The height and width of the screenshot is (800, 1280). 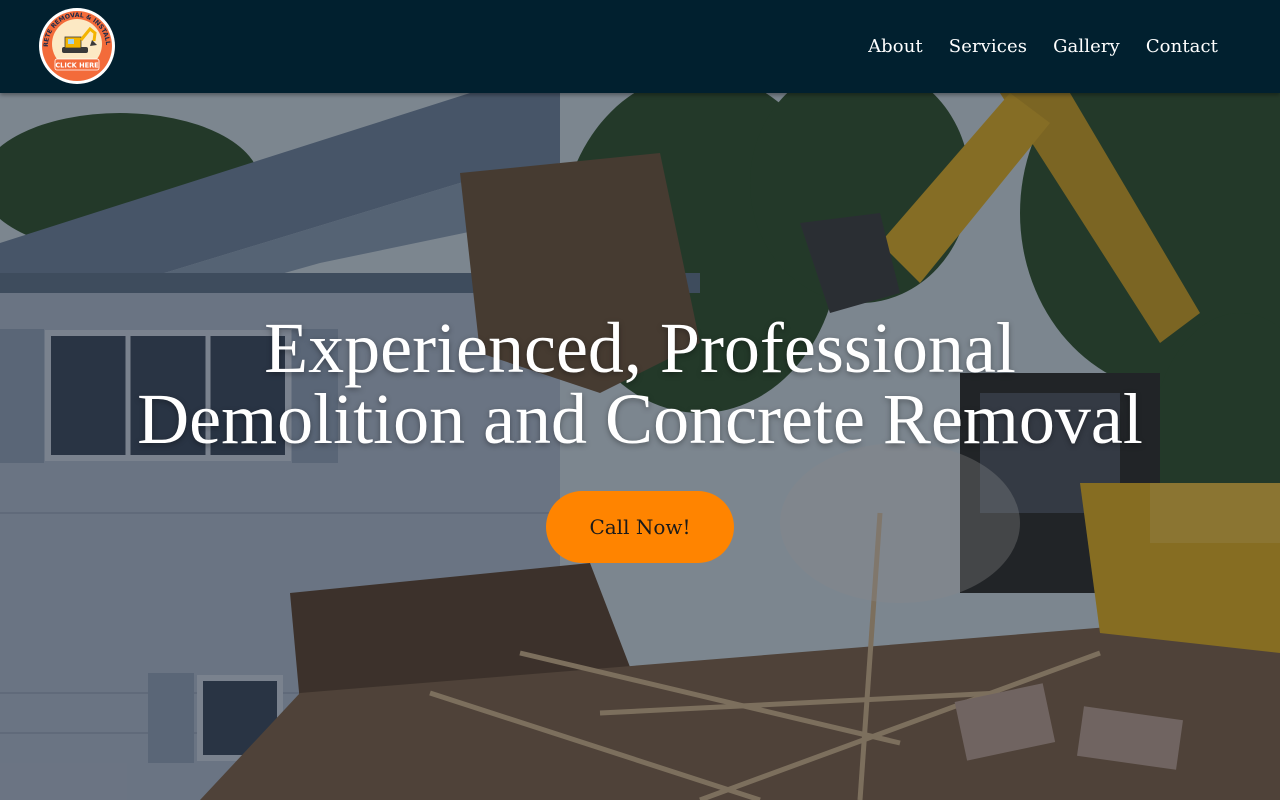 I want to click on hero-headline-line2: Demolition and Concrete Removal, so click(x=640, y=419).